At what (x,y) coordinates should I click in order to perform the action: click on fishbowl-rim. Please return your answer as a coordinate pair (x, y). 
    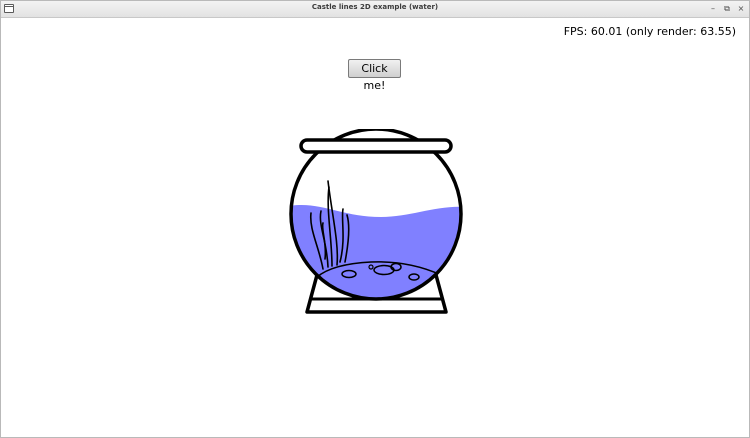
    Looking at the image, I should click on (376, 146).